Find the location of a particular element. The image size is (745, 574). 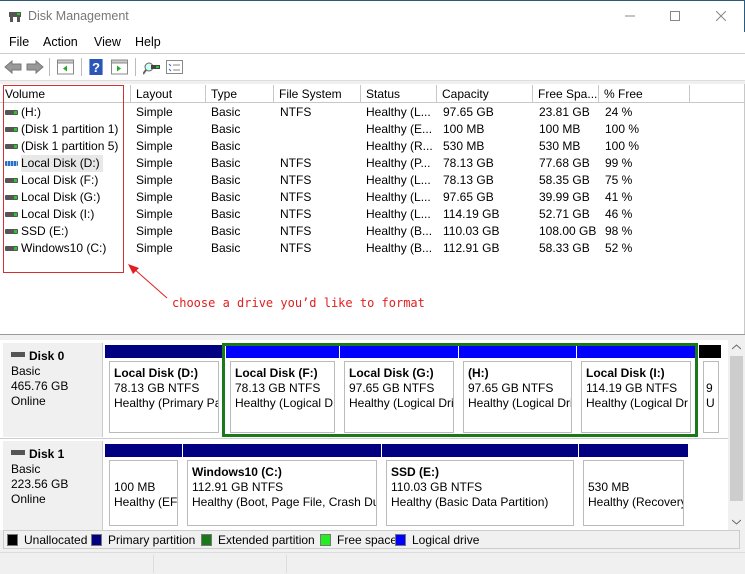

maximize-button is located at coordinates (675, 16).